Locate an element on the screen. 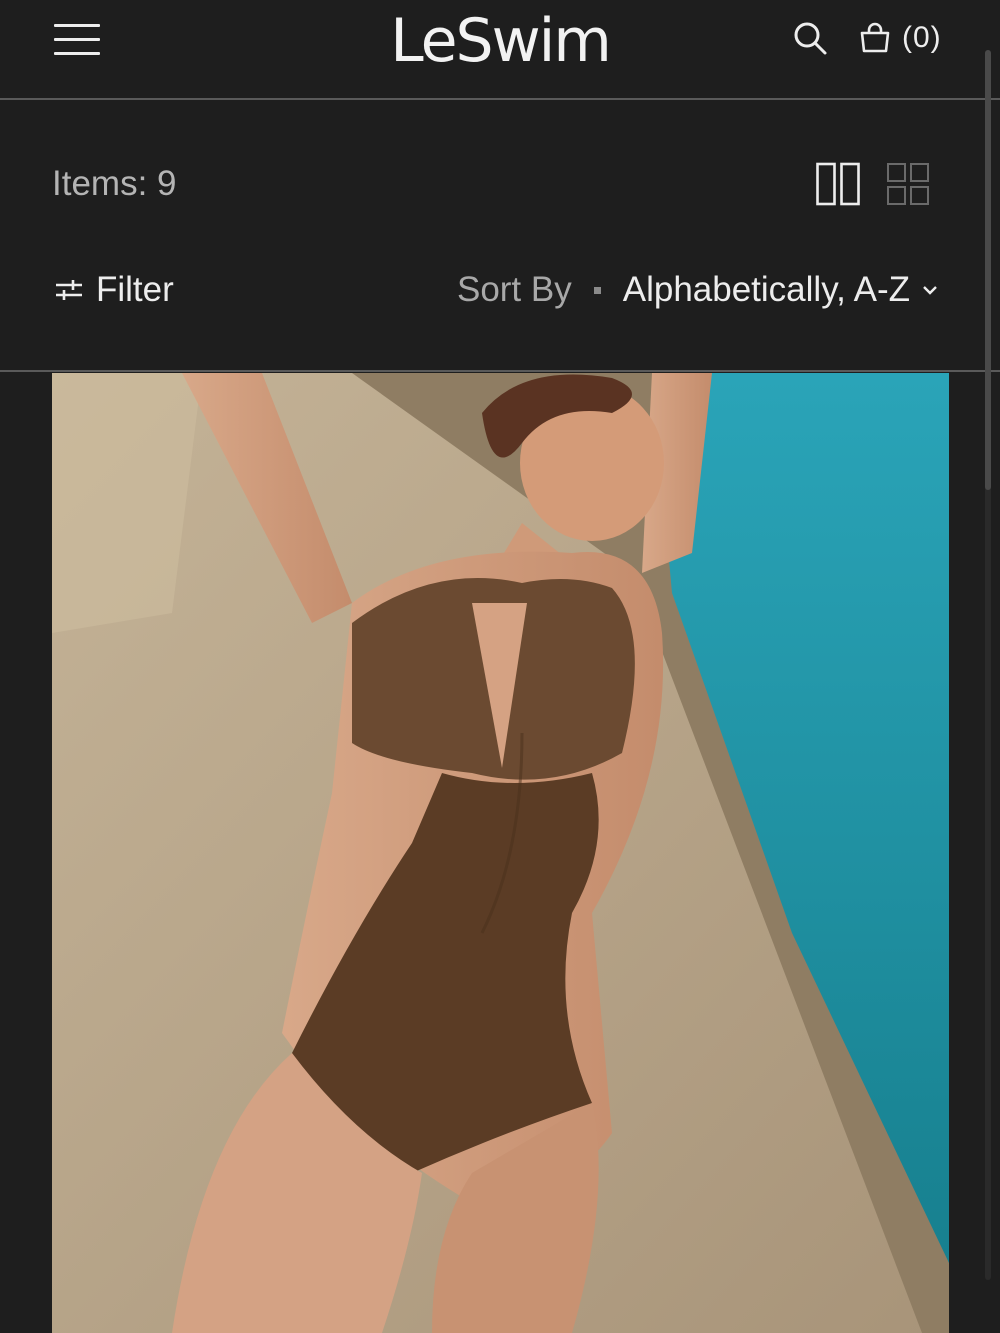 The height and width of the screenshot is (1333, 1000). filter-button: Filter is located at coordinates (114, 290).